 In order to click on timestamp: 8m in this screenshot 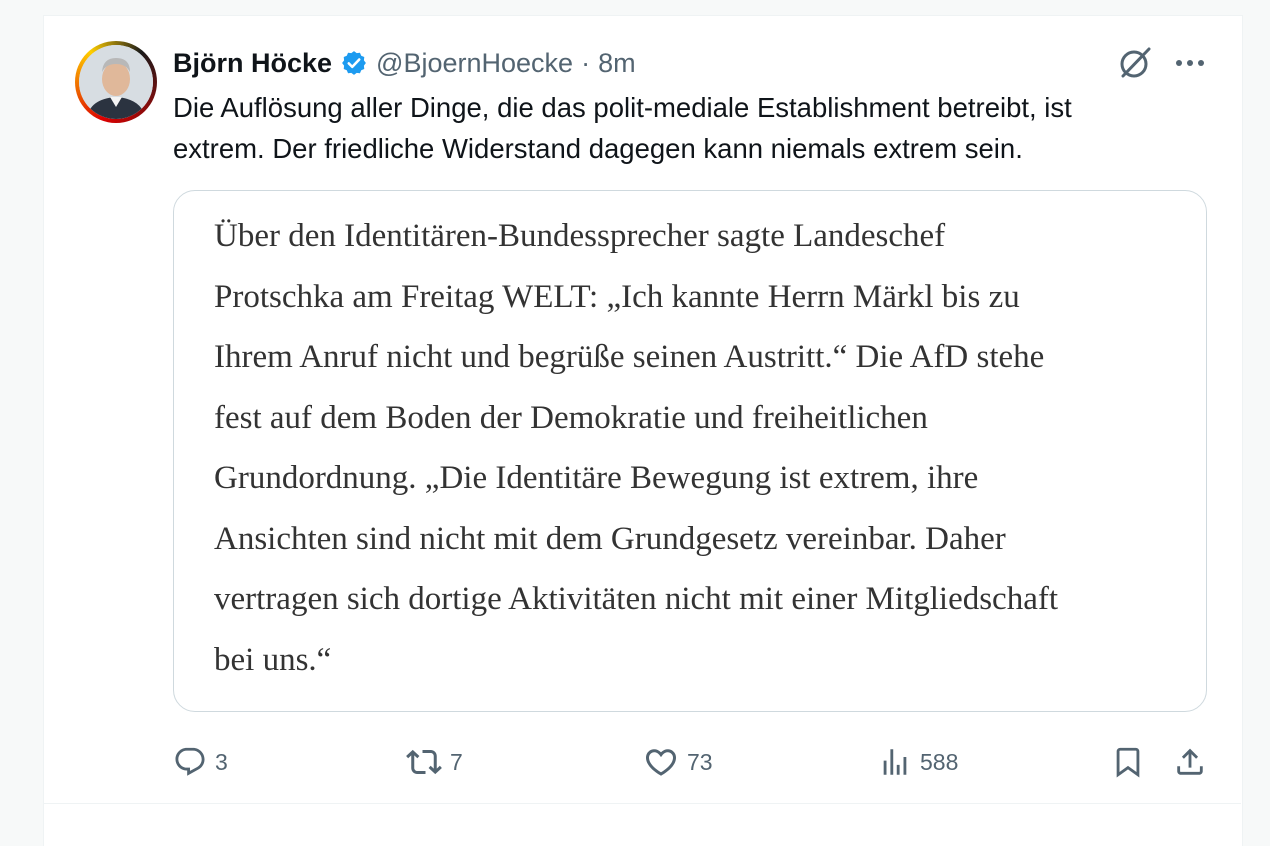, I will do `click(617, 63)`.